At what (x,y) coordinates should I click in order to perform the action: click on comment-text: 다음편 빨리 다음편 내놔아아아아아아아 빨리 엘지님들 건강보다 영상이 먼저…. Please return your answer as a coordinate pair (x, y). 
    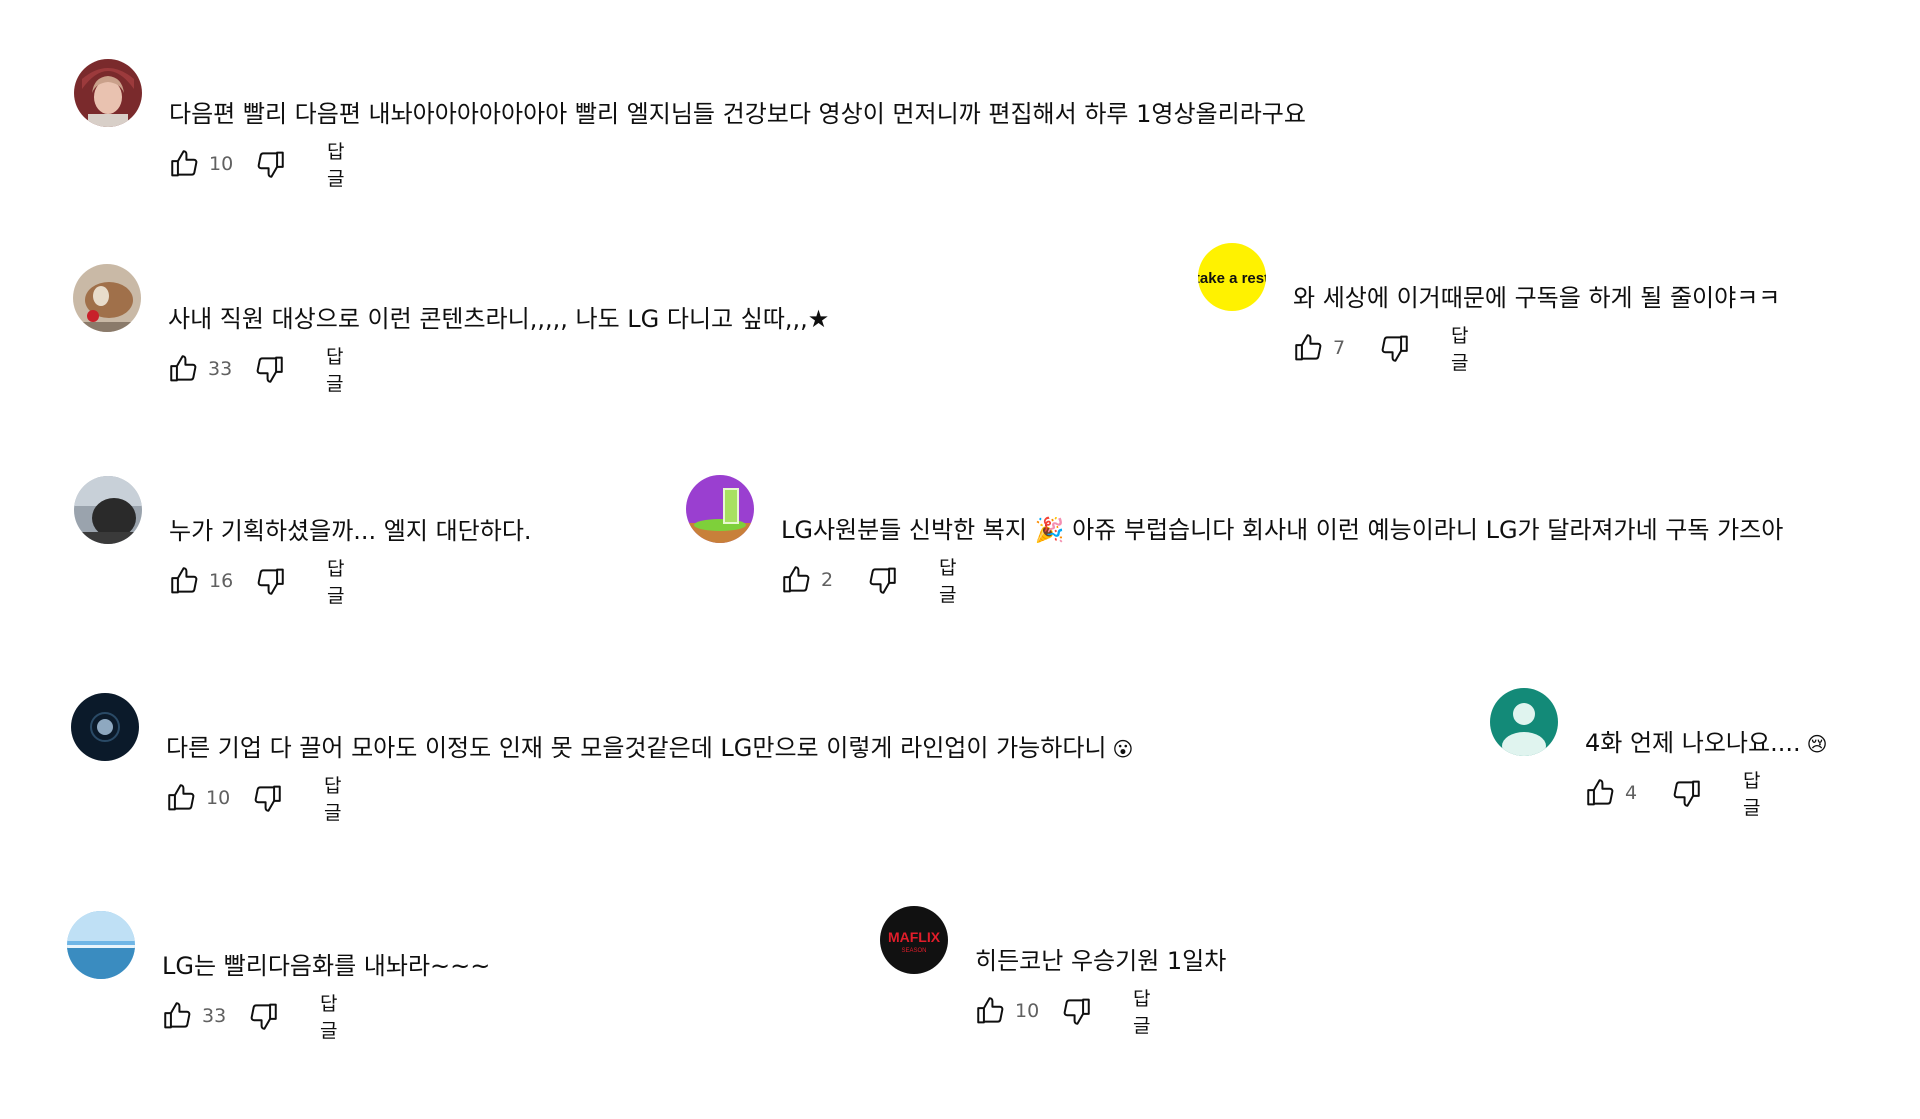
    Looking at the image, I should click on (737, 114).